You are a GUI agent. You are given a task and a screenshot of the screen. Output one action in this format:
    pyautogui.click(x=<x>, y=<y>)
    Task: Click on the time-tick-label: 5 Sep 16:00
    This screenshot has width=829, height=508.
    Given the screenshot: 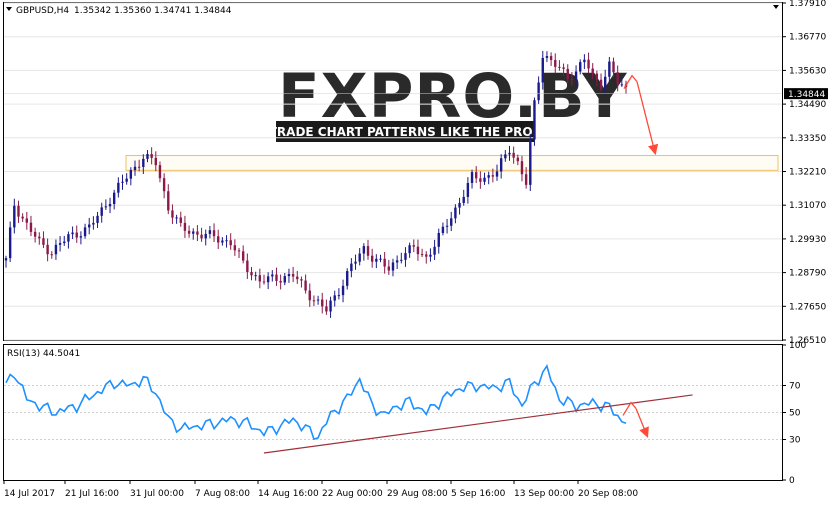 What is the action you would take?
    pyautogui.click(x=478, y=494)
    